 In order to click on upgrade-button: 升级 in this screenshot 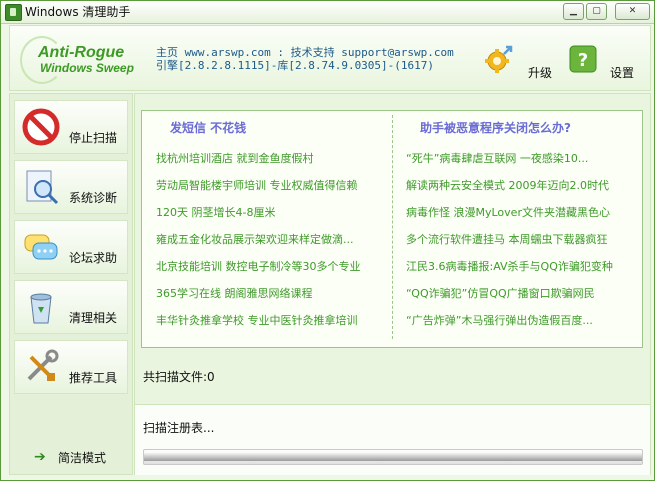, I will do `click(519, 62)`.